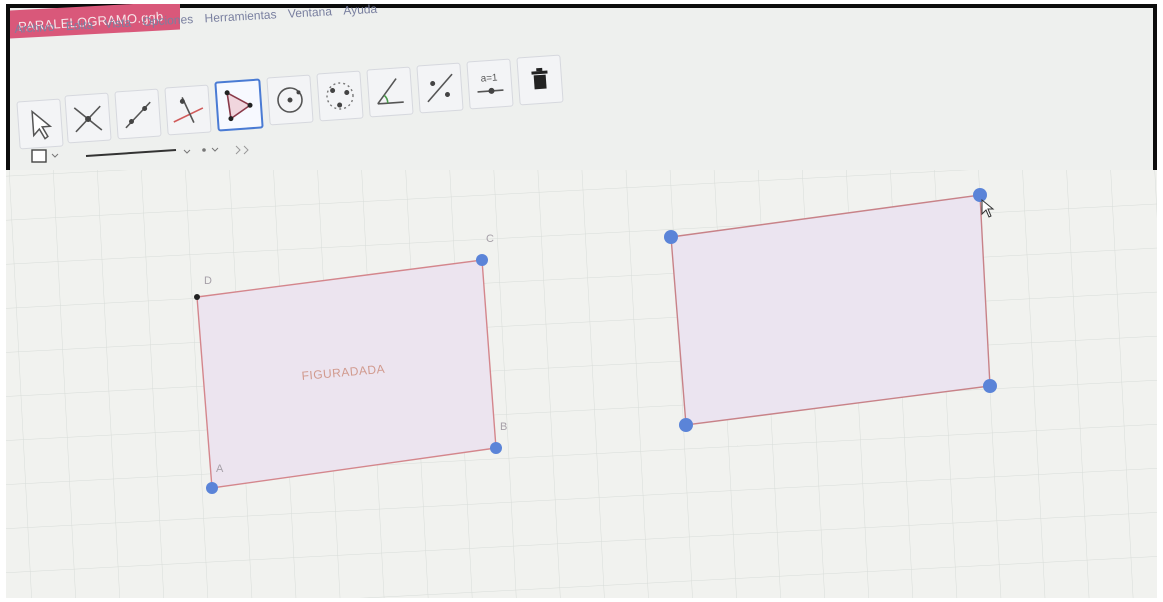 This screenshot has height=602, width=1163. What do you see at coordinates (117, 22) in the screenshot?
I see `menu-vista: Vista` at bounding box center [117, 22].